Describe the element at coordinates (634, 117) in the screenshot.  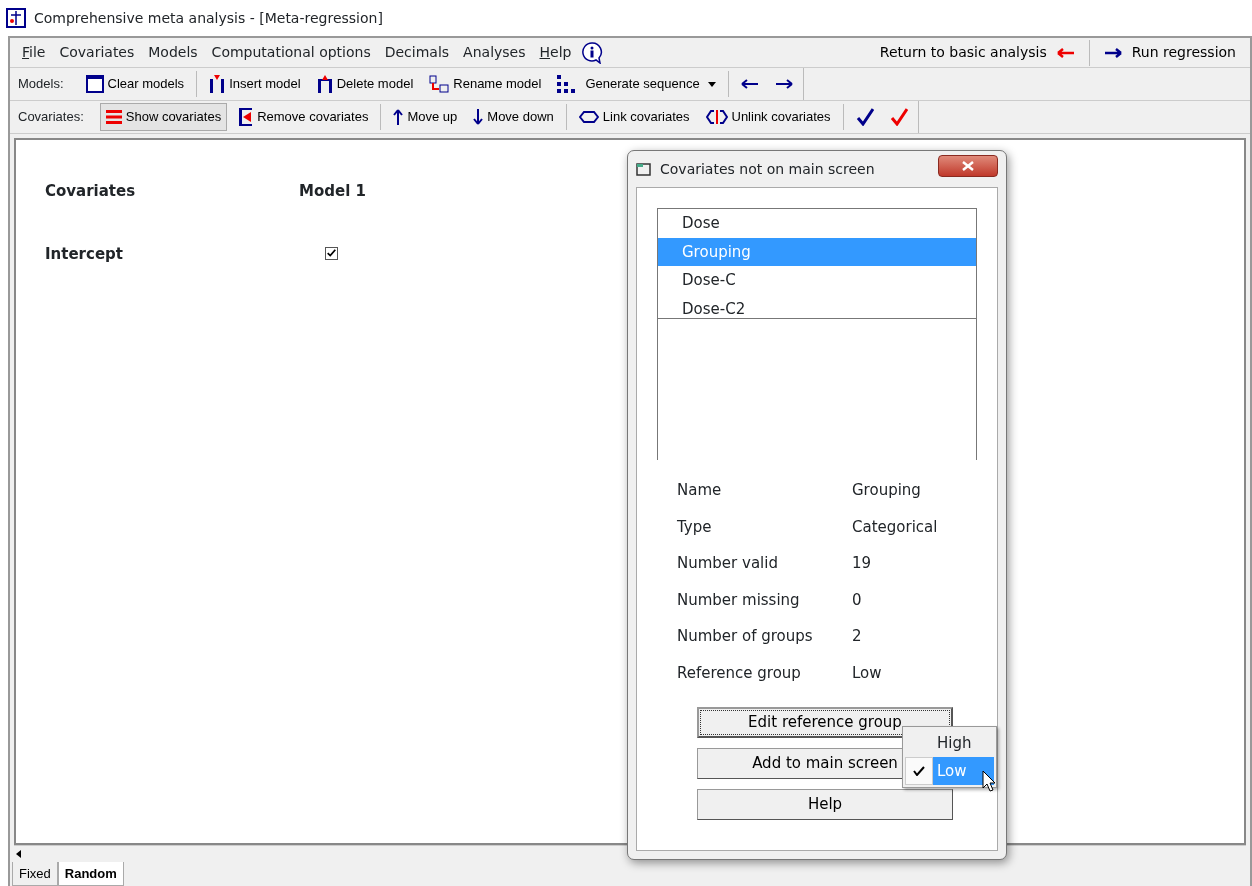
I see `toolbar-button: Link covariates` at that location.